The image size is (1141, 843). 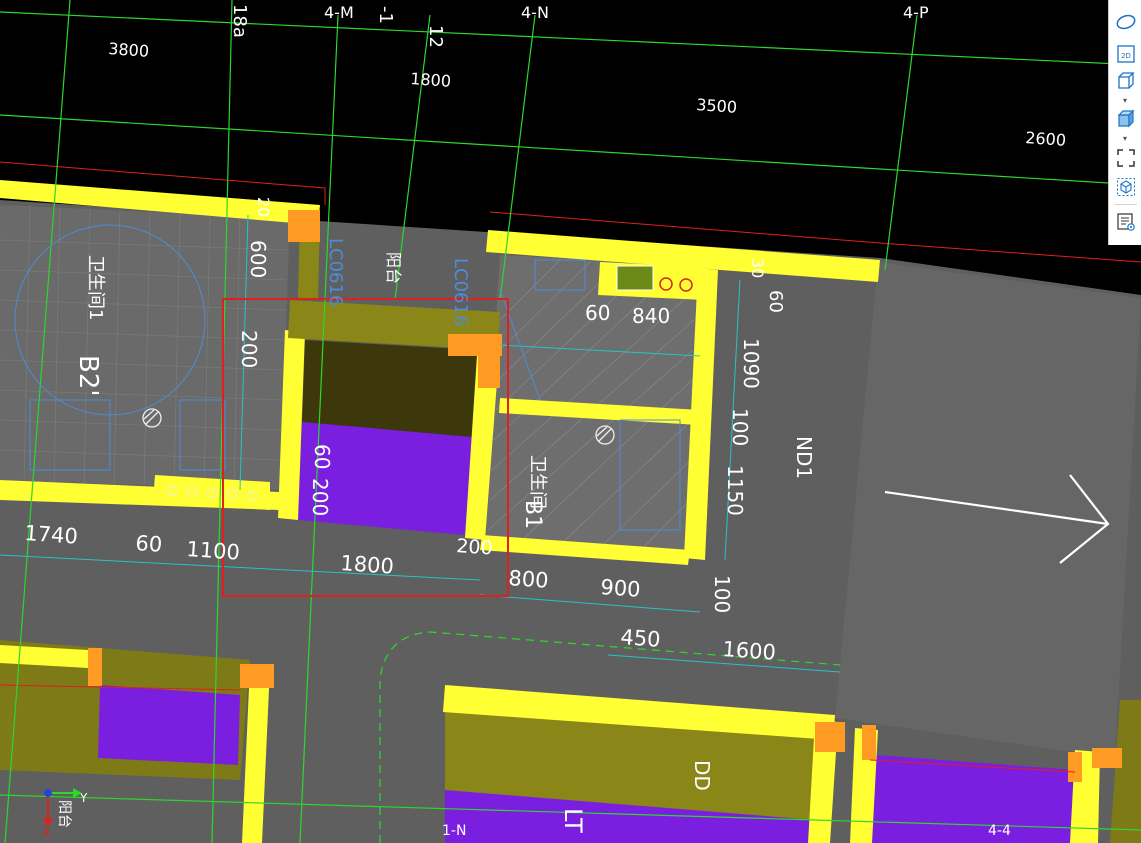 What do you see at coordinates (621, 588) in the screenshot?
I see `dimension-text: 900` at bounding box center [621, 588].